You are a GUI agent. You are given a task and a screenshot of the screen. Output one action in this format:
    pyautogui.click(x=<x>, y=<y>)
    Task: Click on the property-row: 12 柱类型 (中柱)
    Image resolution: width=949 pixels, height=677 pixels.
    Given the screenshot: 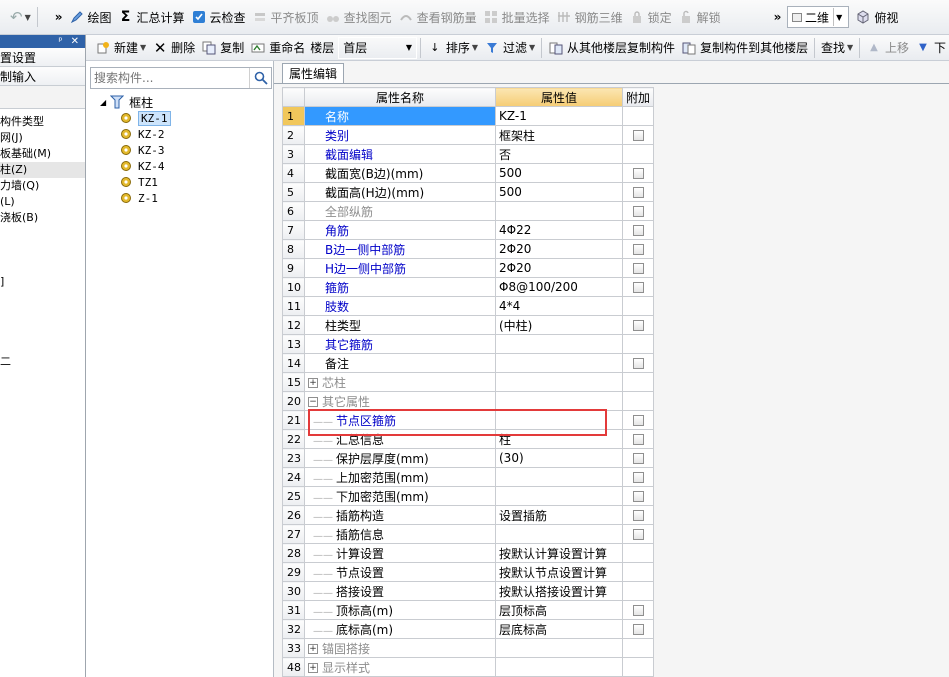 What is the action you would take?
    pyautogui.click(x=468, y=325)
    